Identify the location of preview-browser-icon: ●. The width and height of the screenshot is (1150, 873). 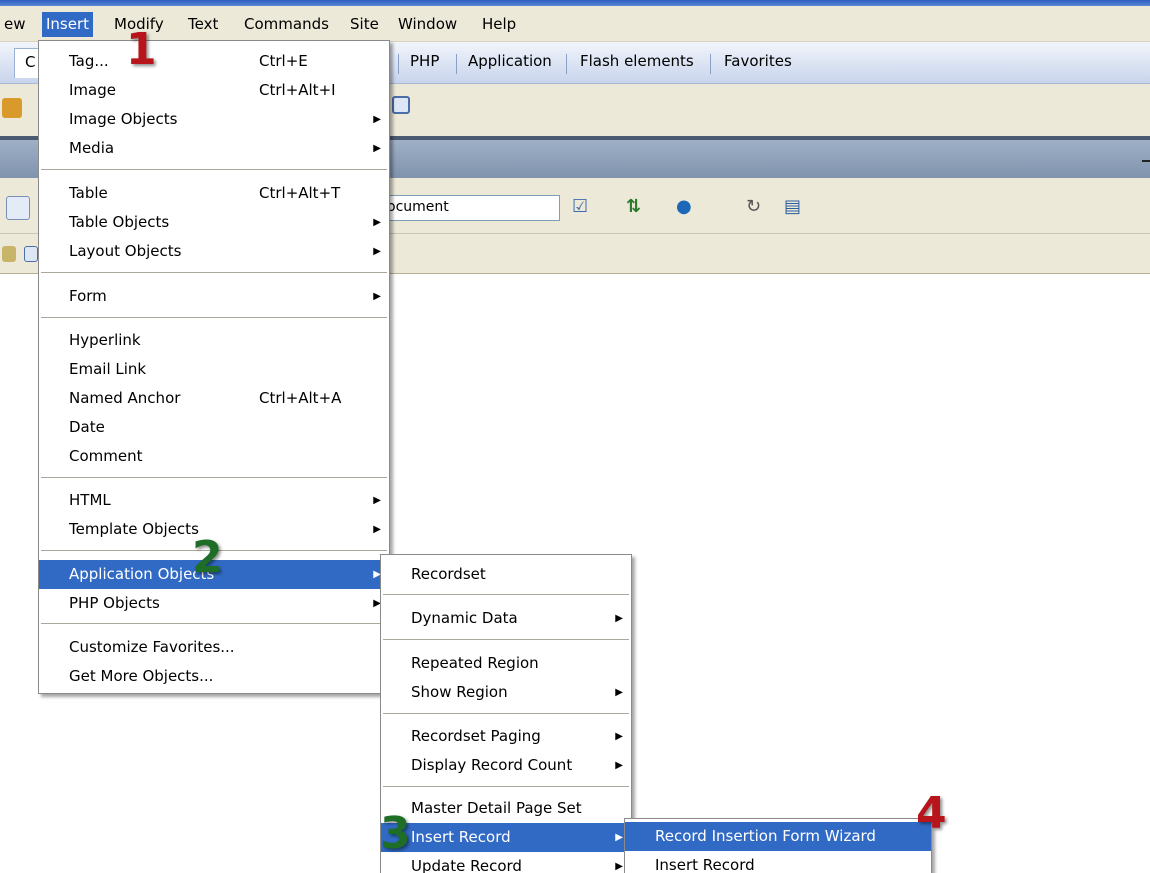
(684, 208).